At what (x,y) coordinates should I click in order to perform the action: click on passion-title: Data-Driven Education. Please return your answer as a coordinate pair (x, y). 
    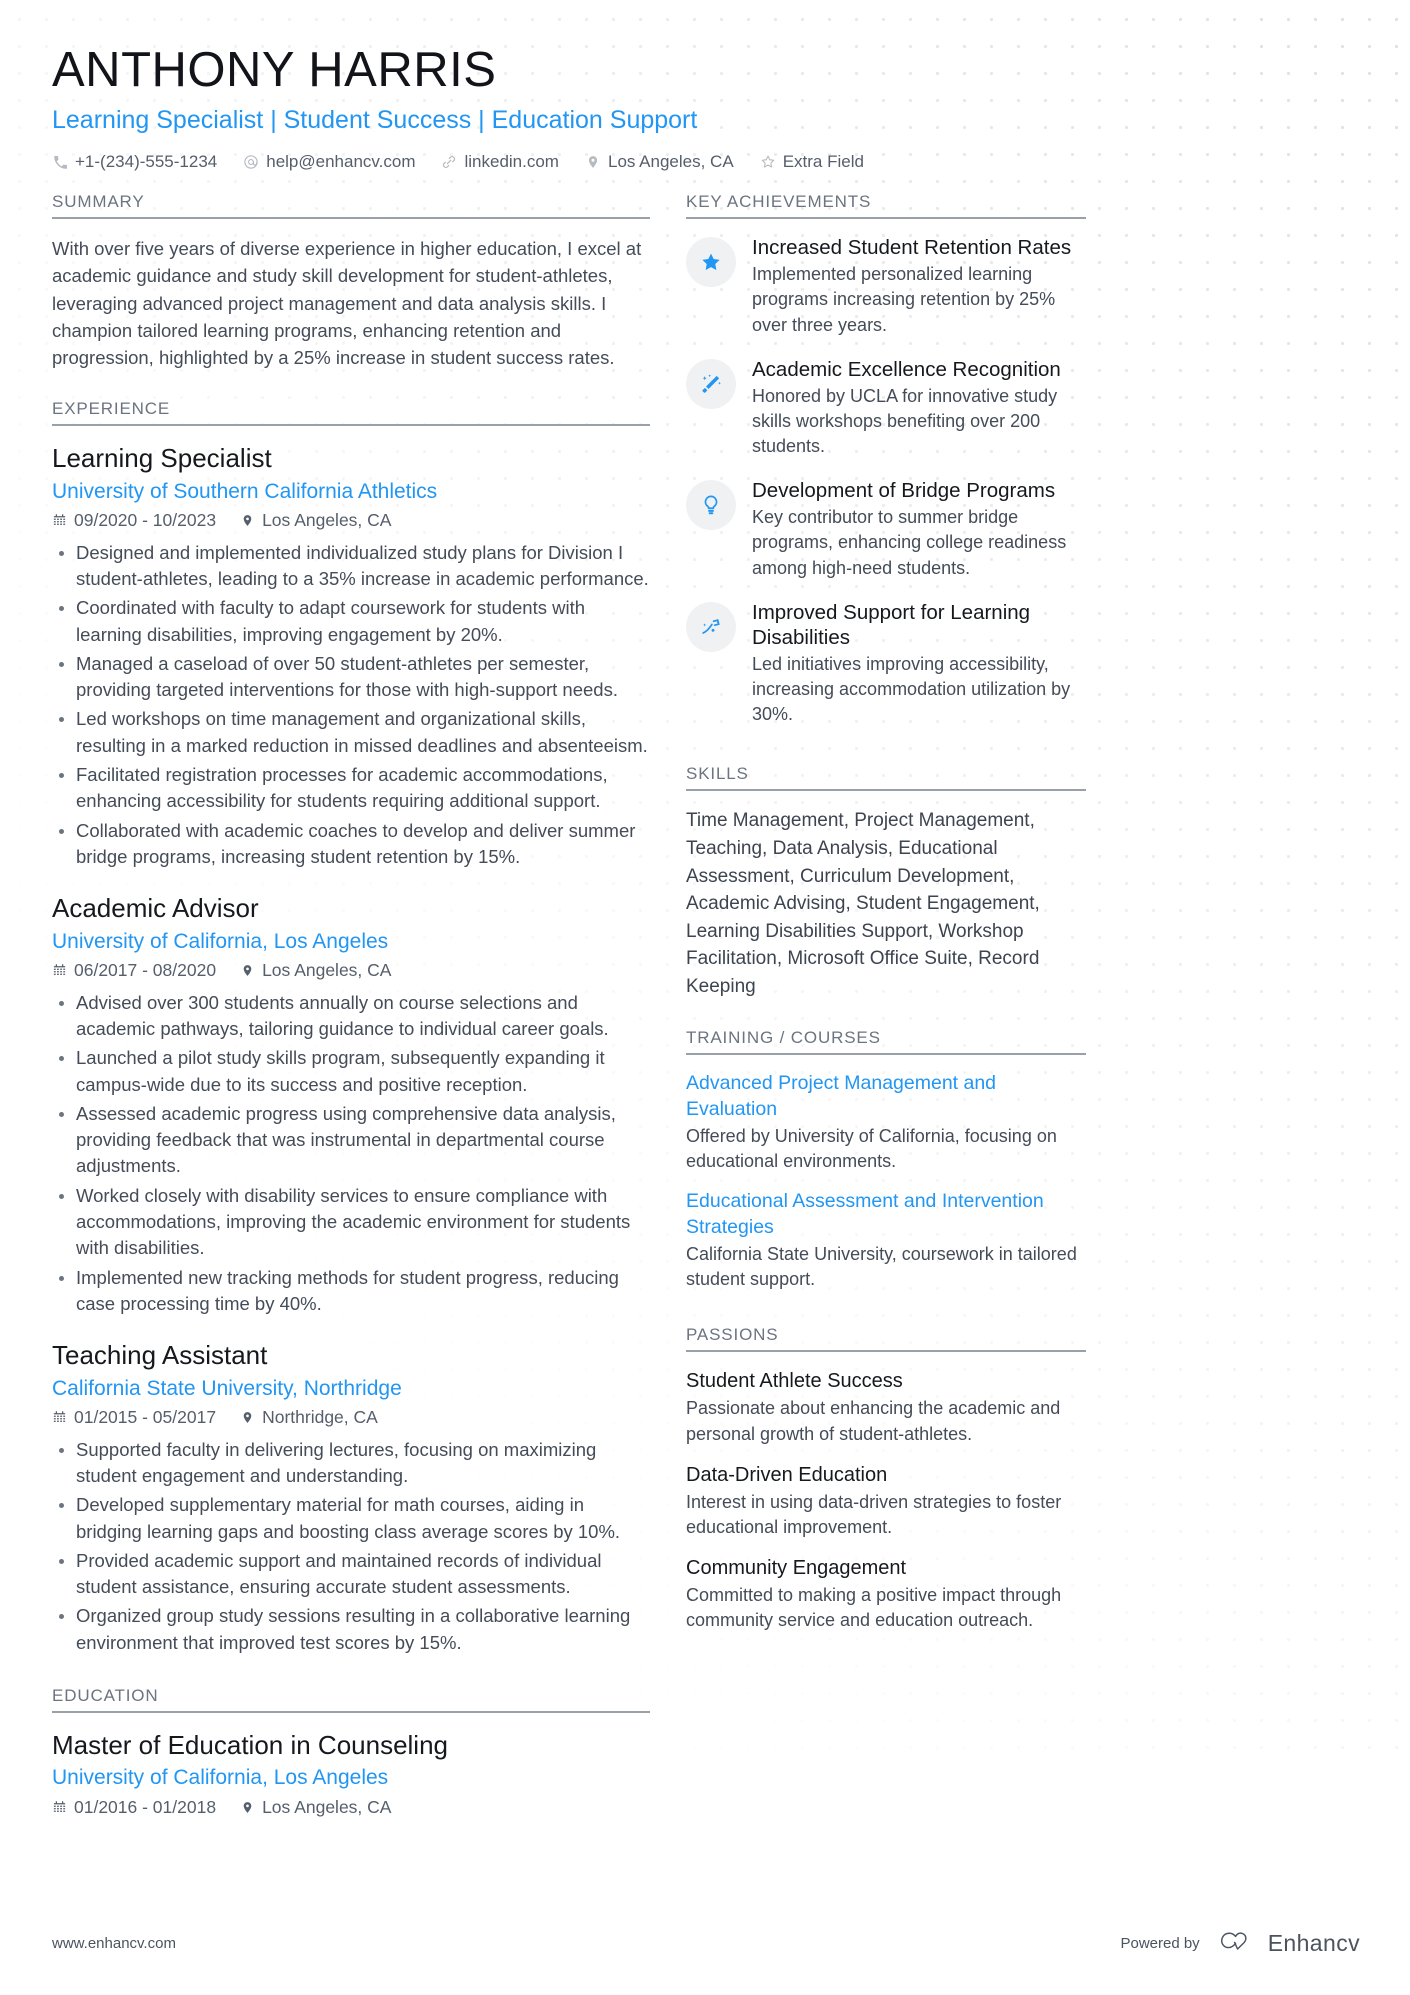
    Looking at the image, I should click on (787, 1474).